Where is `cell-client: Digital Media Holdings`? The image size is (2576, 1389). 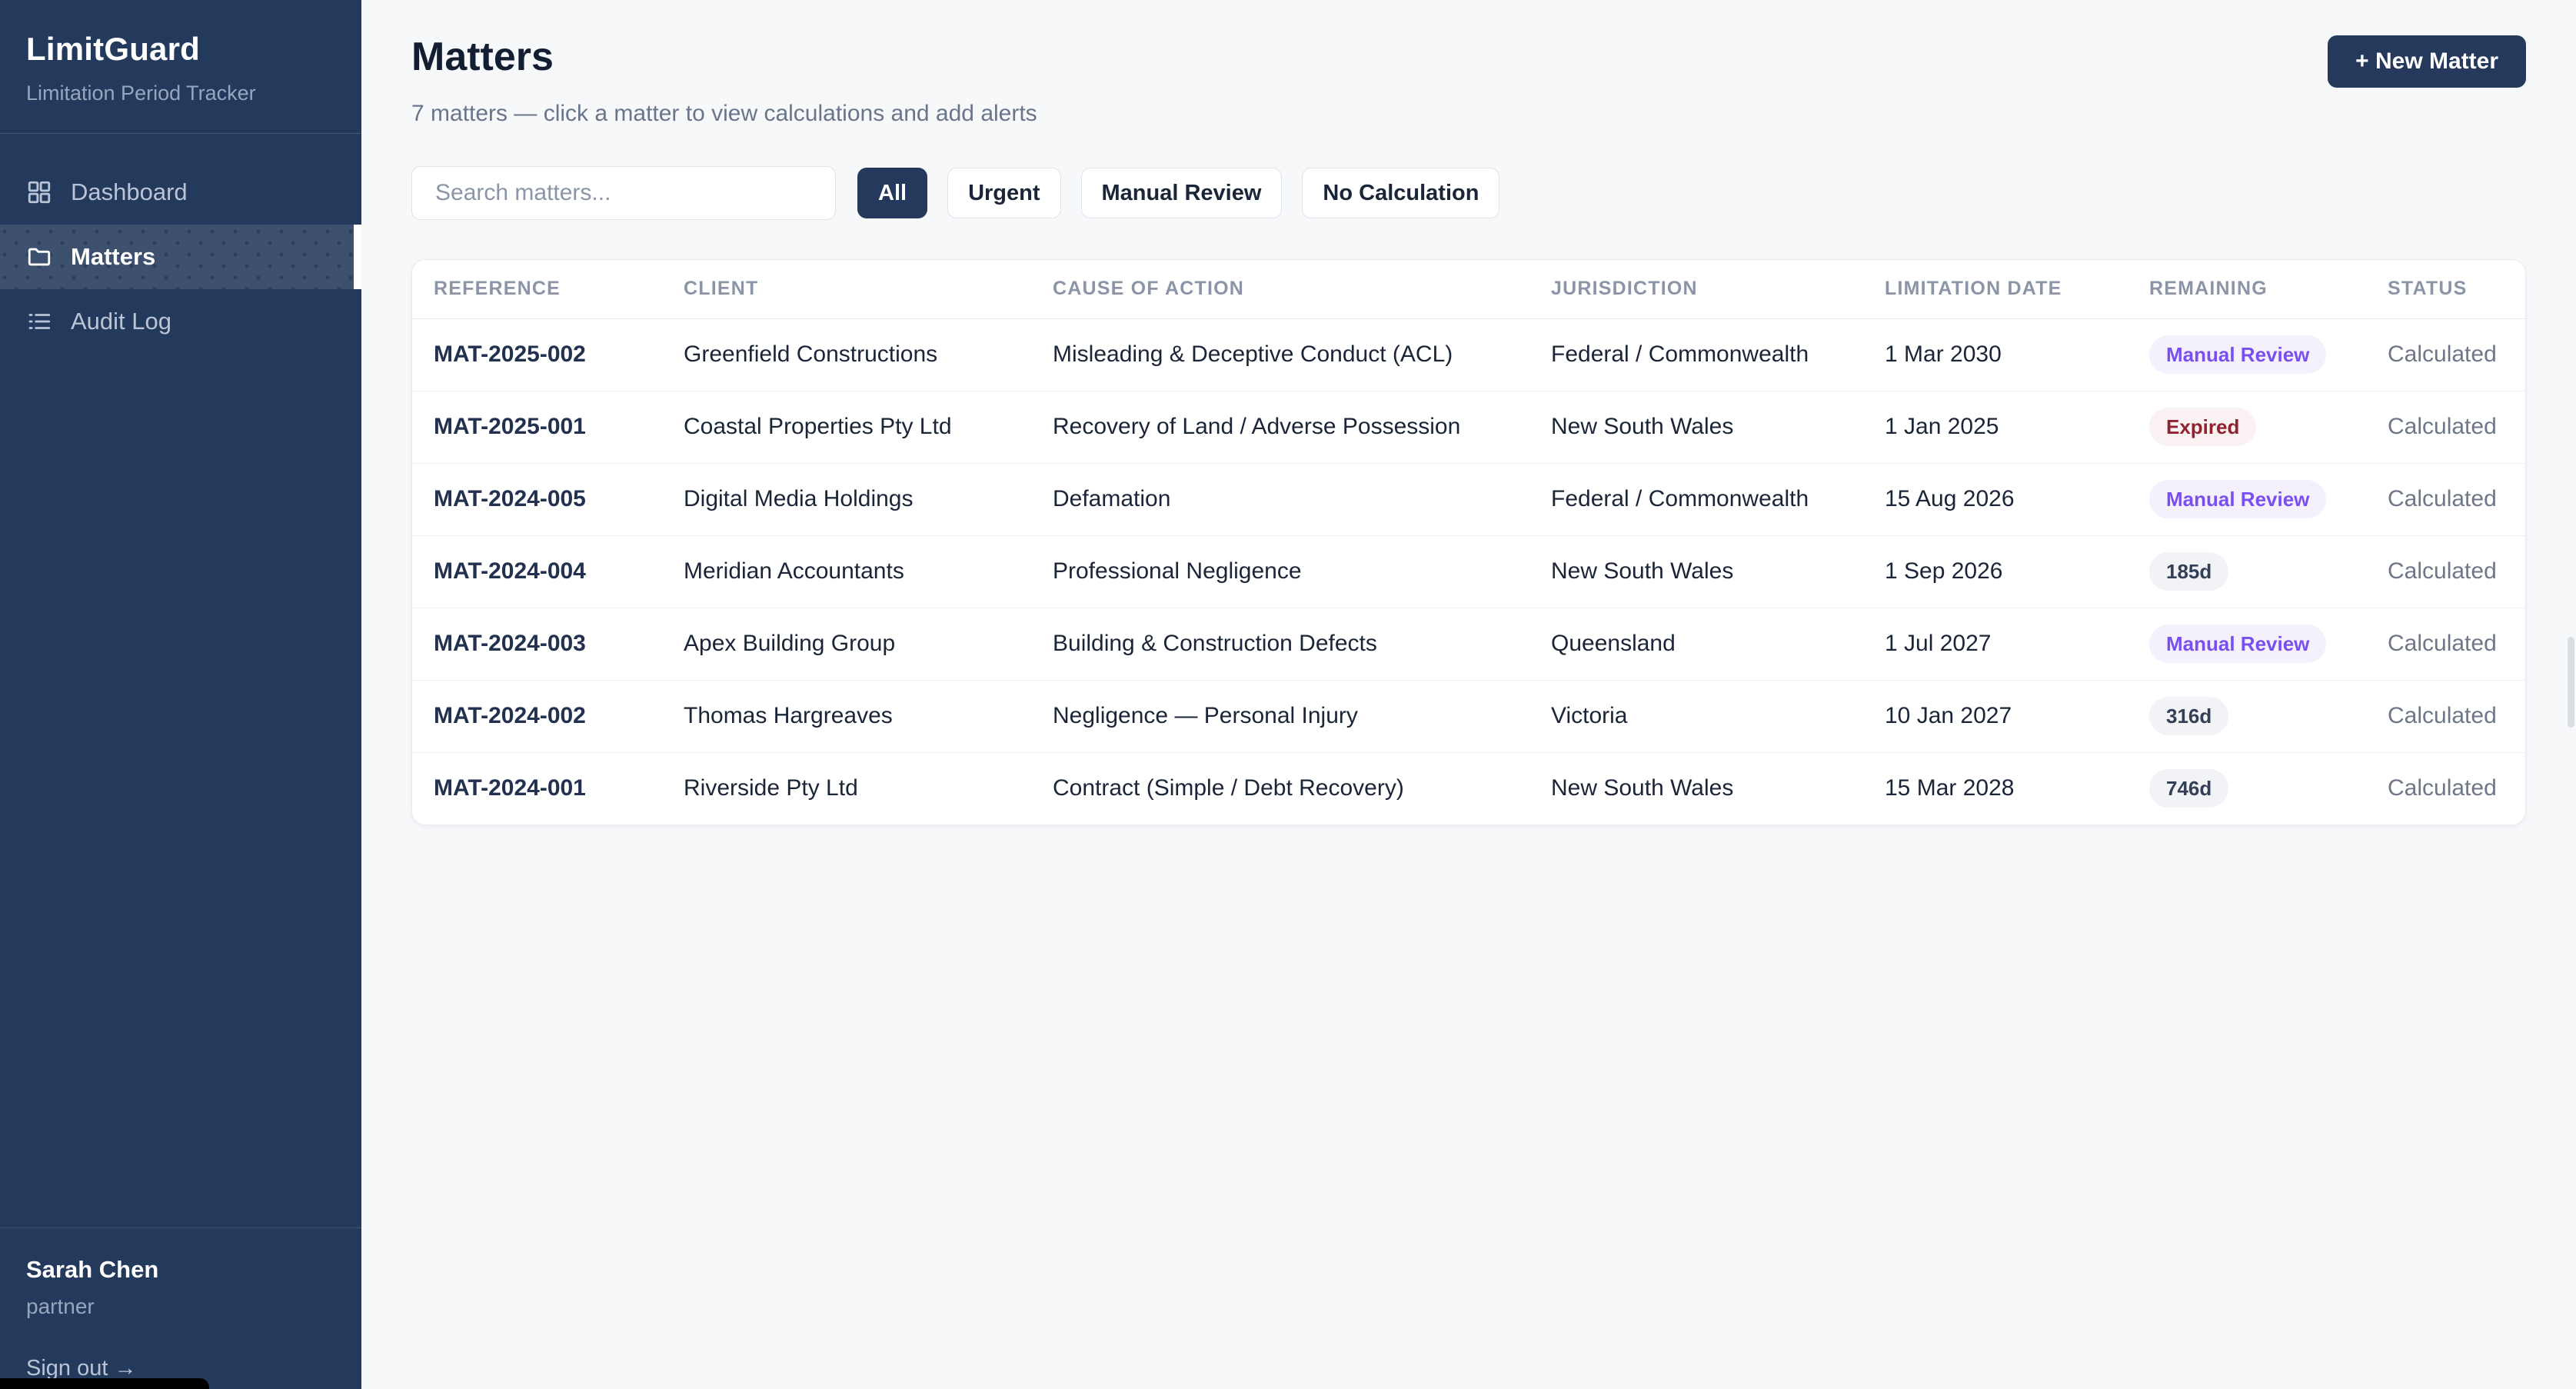 cell-client: Digital Media Holdings is located at coordinates (847, 499).